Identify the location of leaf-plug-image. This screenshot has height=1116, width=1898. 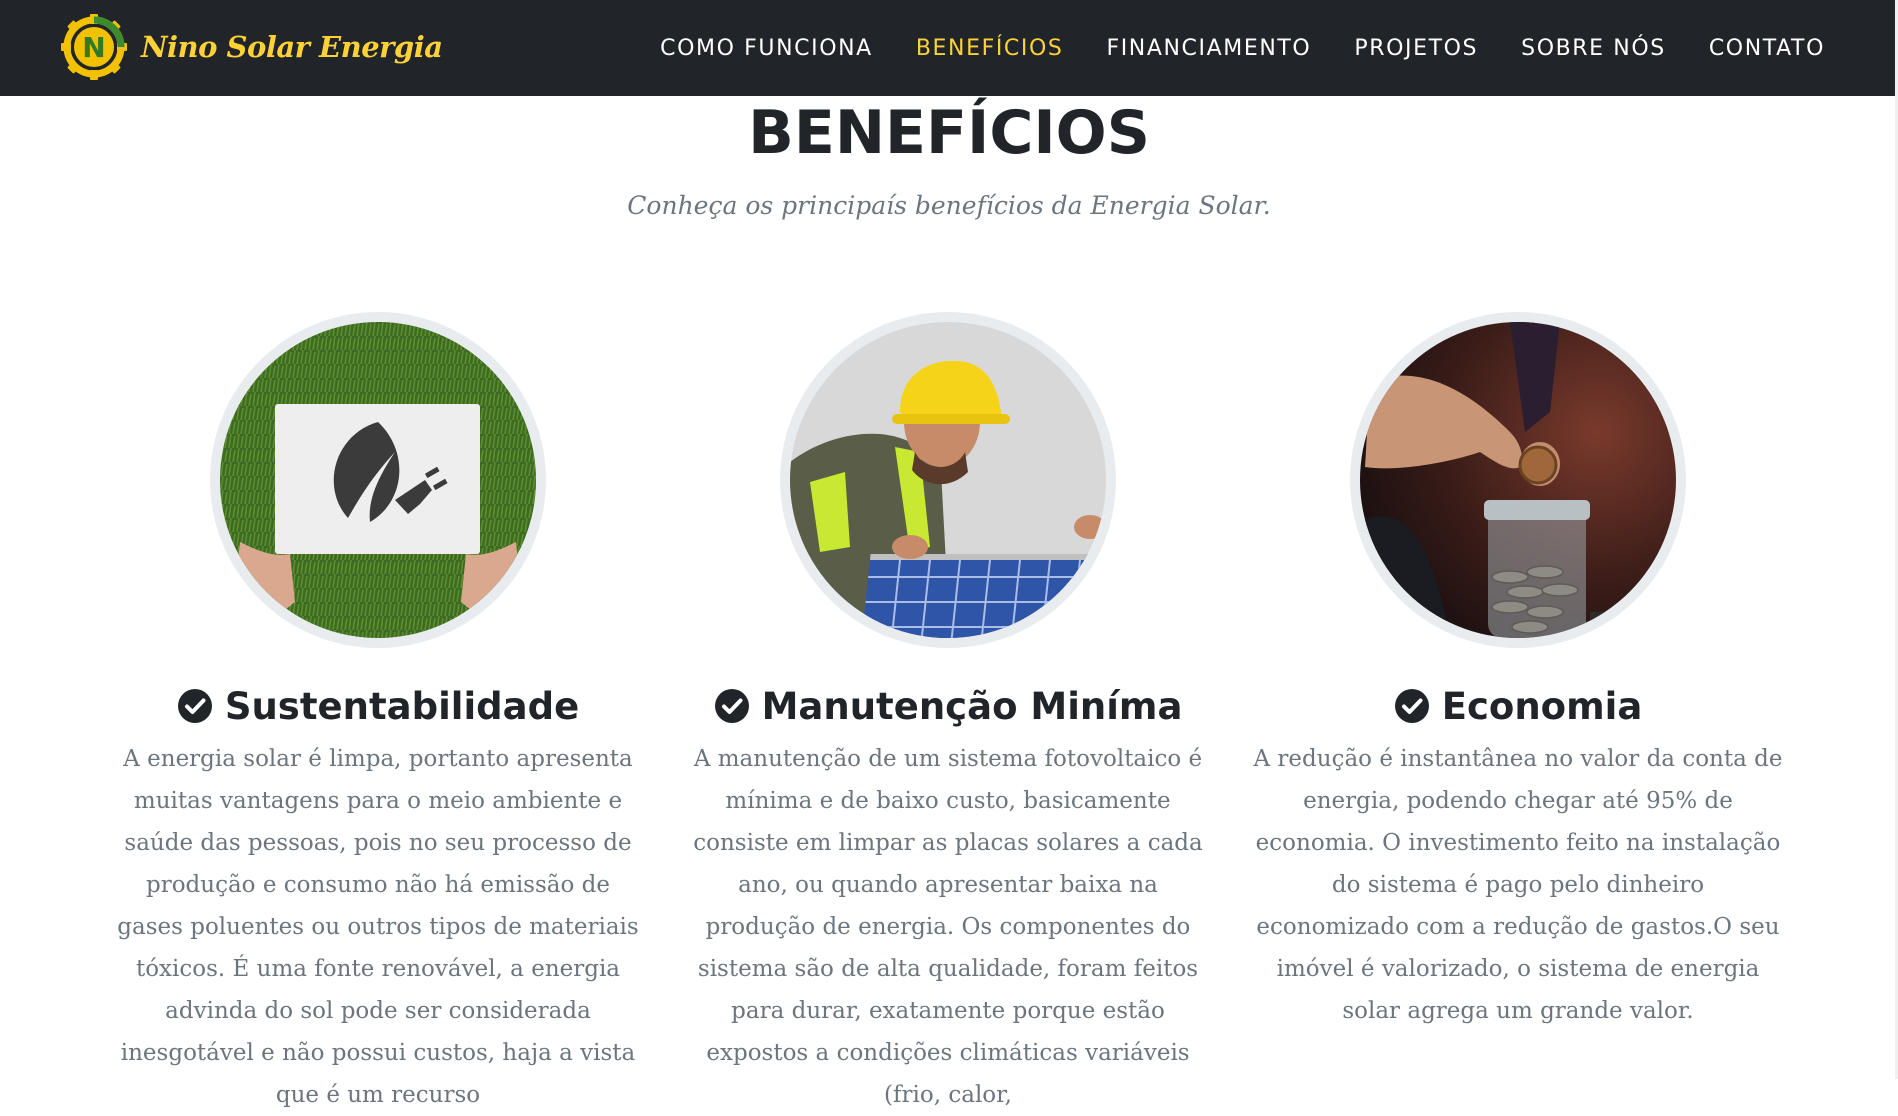
(378, 480).